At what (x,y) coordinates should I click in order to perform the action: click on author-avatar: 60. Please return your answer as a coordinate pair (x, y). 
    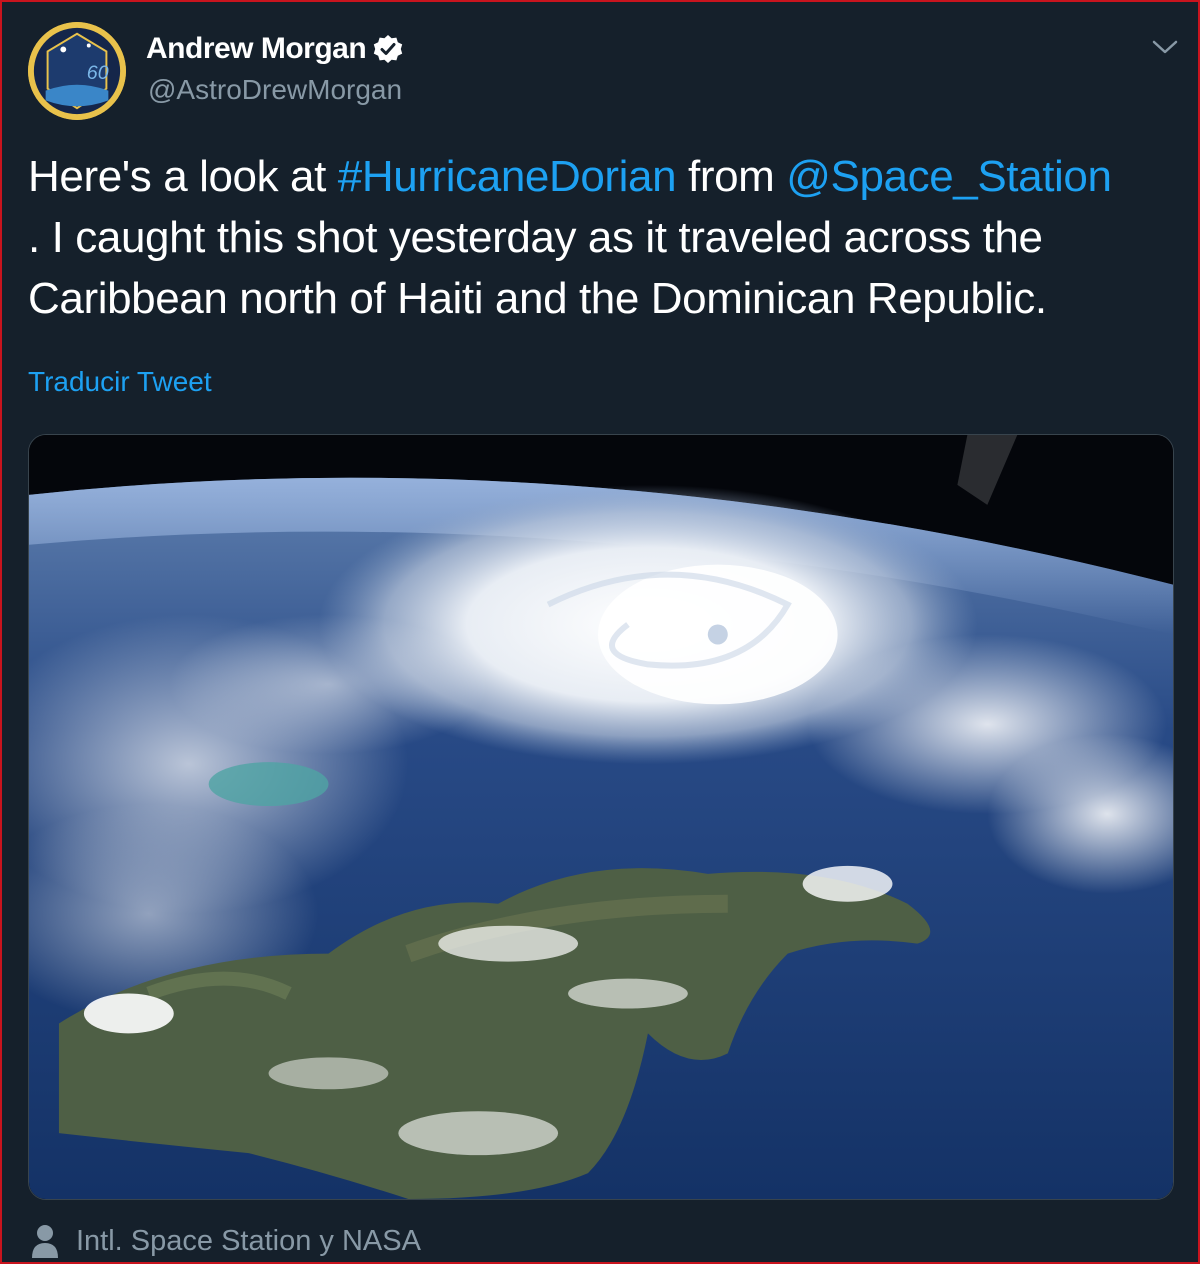
    Looking at the image, I should click on (77, 71).